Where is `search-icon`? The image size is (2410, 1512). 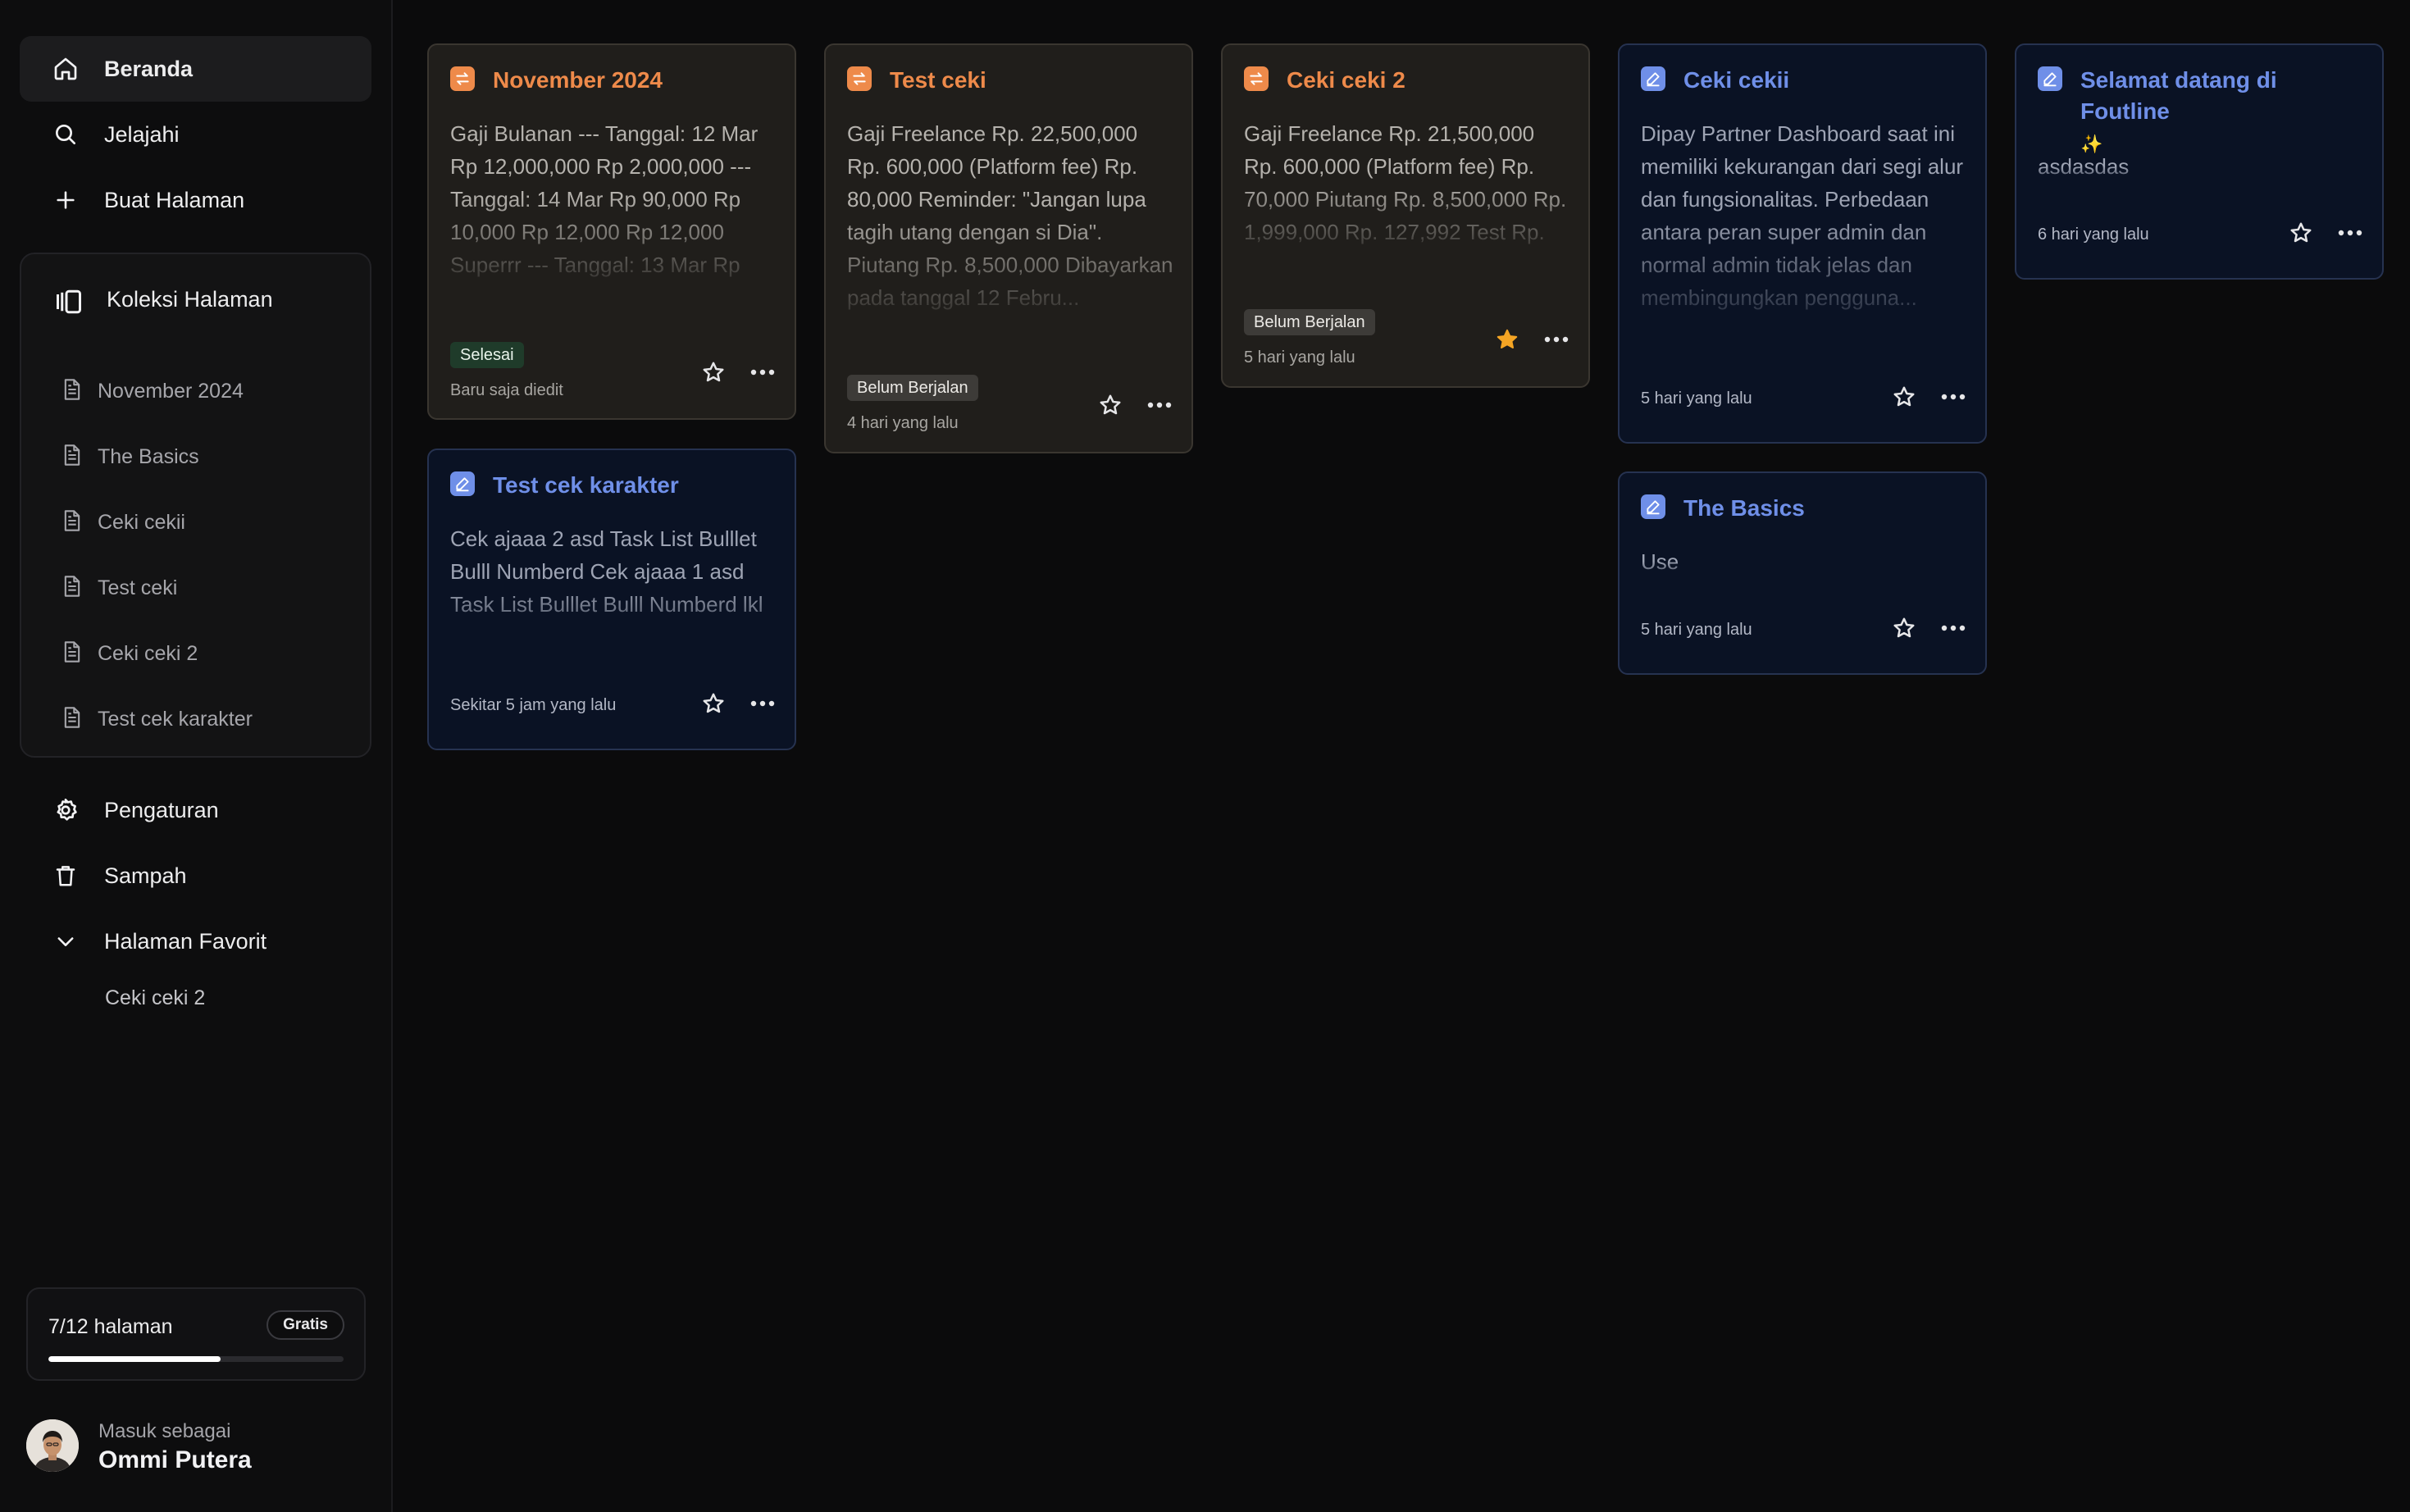
search-icon is located at coordinates (66, 134).